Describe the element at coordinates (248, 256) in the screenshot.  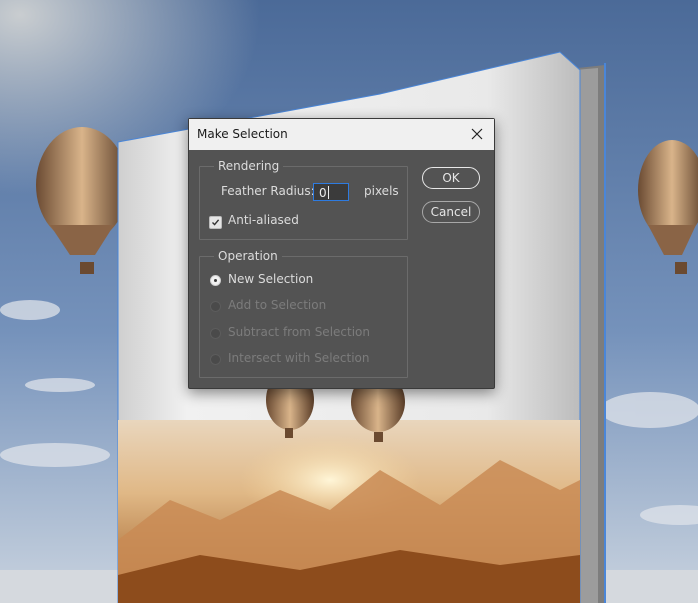
I see `operation-group-label: Operation` at that location.